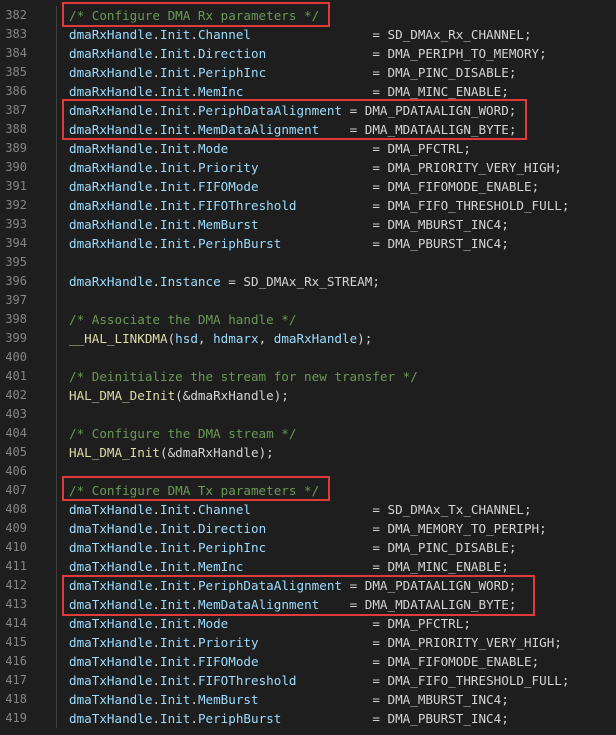 The height and width of the screenshot is (735, 616). Describe the element at coordinates (308, 300) in the screenshot. I see `code-line: 397` at that location.